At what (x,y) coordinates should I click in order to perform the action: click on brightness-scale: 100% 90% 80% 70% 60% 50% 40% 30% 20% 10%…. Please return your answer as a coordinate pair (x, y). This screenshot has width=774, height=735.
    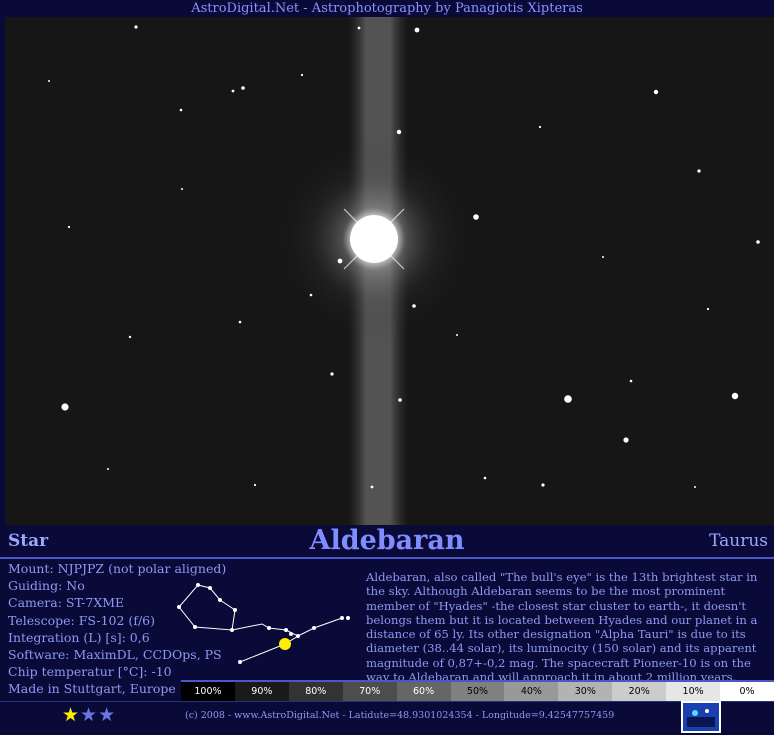
    Looking at the image, I should click on (477, 691).